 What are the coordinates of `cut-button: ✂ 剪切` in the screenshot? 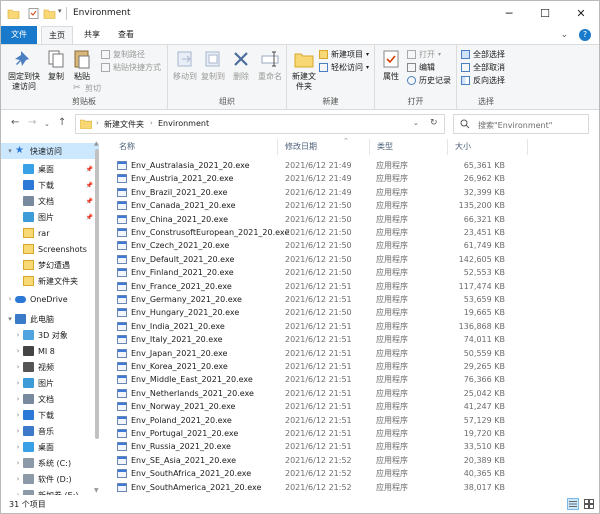 It's located at (87, 88).